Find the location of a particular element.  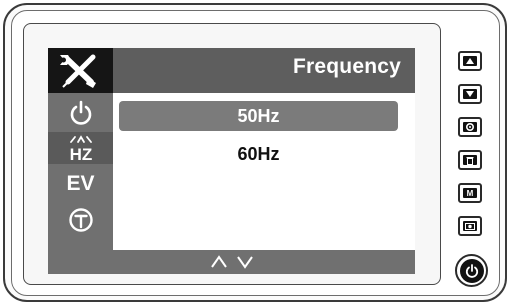

sidebar-item-frequency: HZ is located at coordinates (80, 148).